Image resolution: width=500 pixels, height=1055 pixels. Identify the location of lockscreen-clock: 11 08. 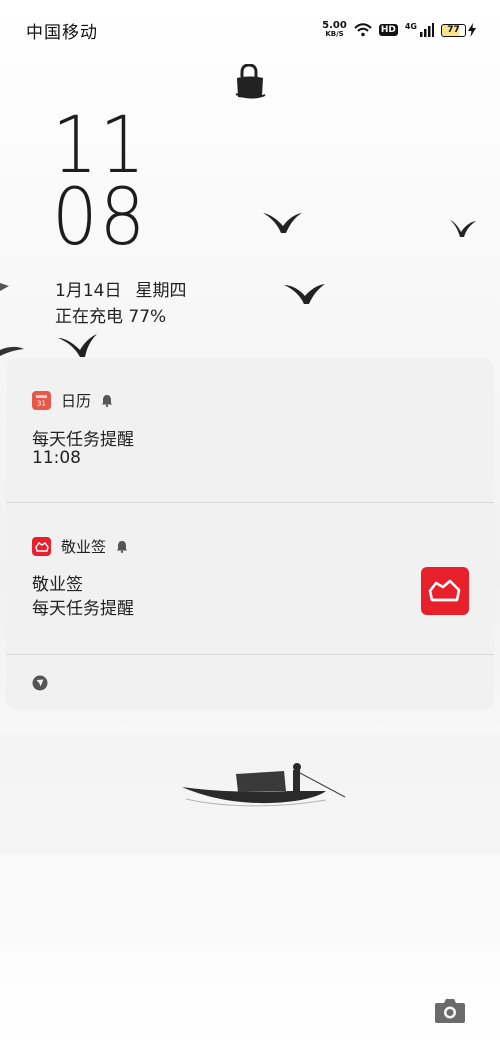
(103, 182).